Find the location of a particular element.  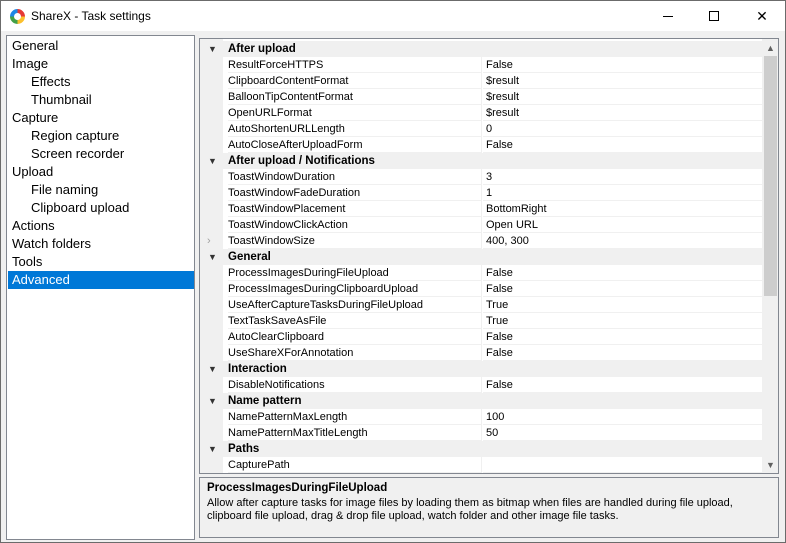

property-row: ToastWindowPlacement BottomRight is located at coordinates (481, 209).